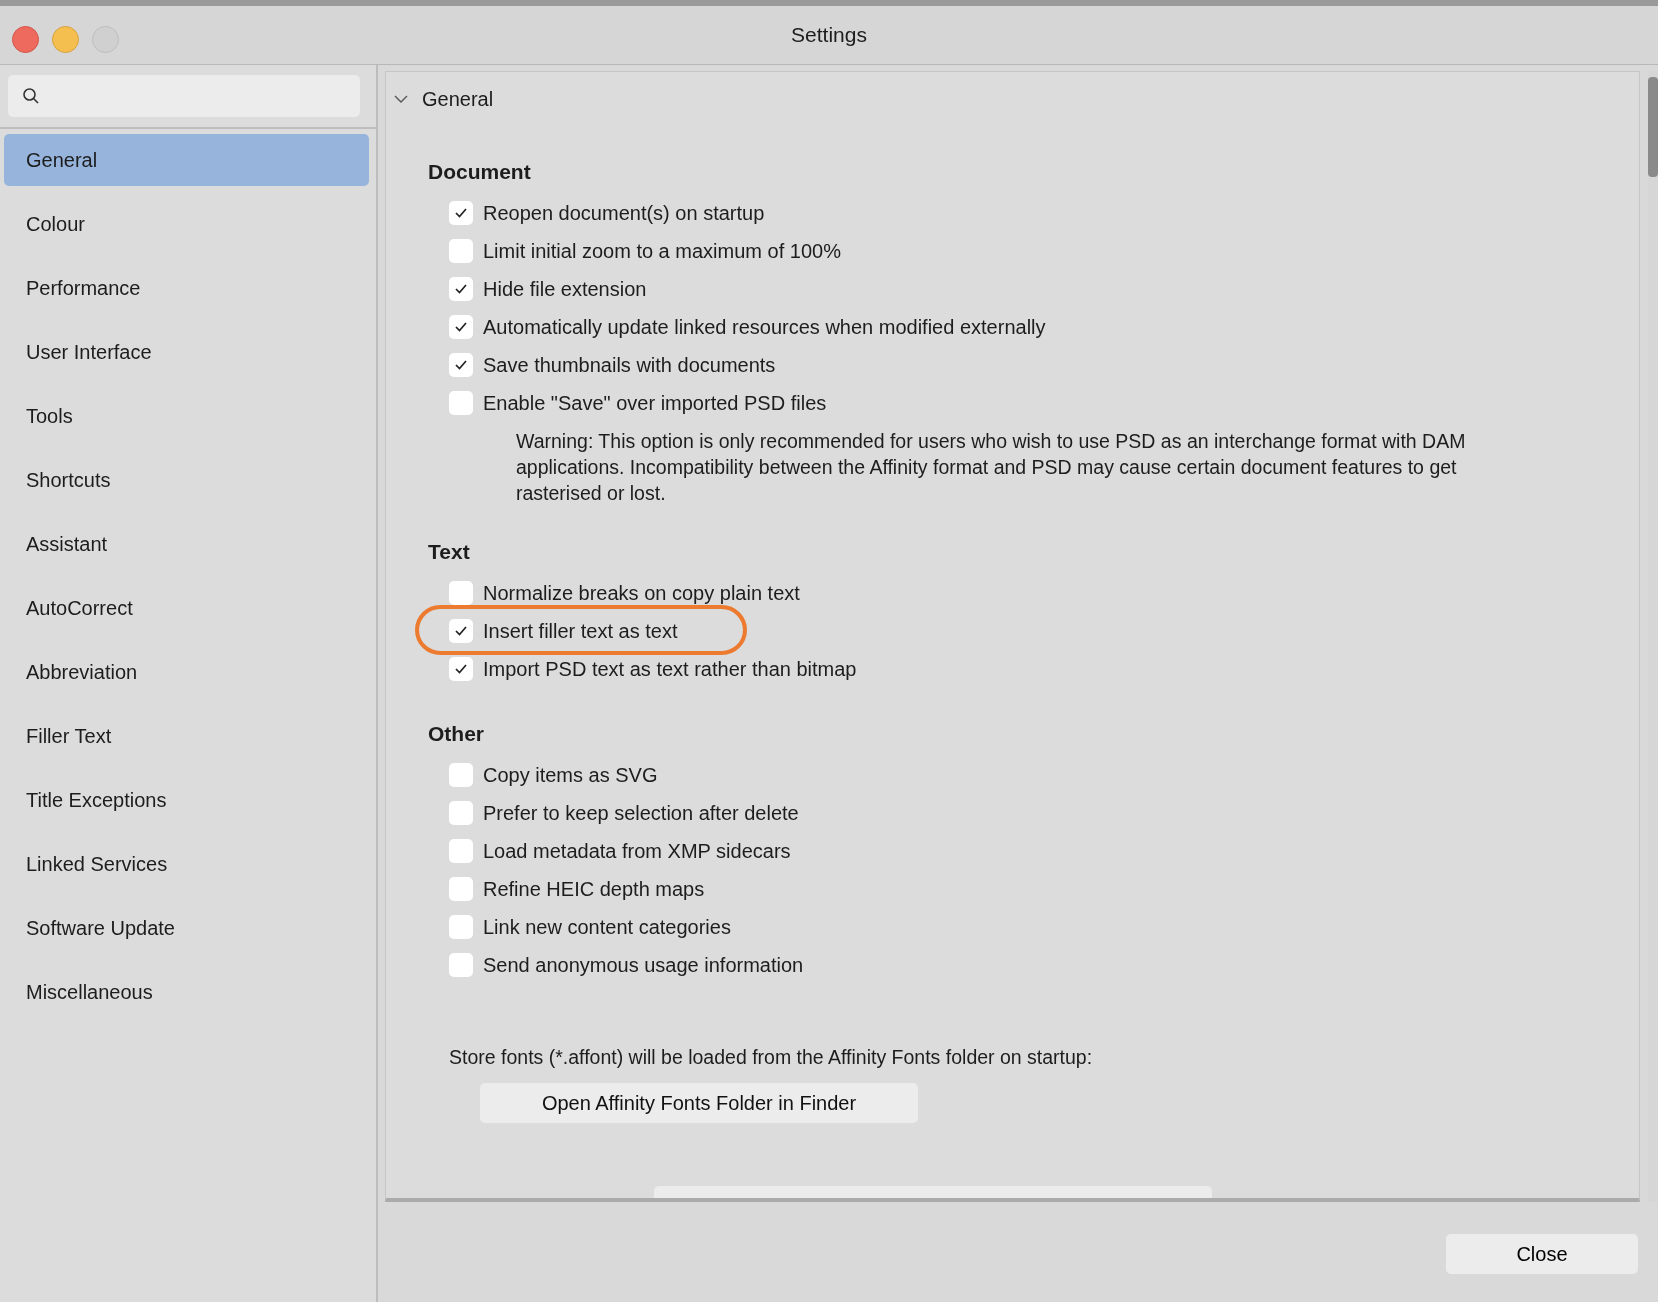  Describe the element at coordinates (449, 552) in the screenshot. I see `section-heading: Text` at that location.